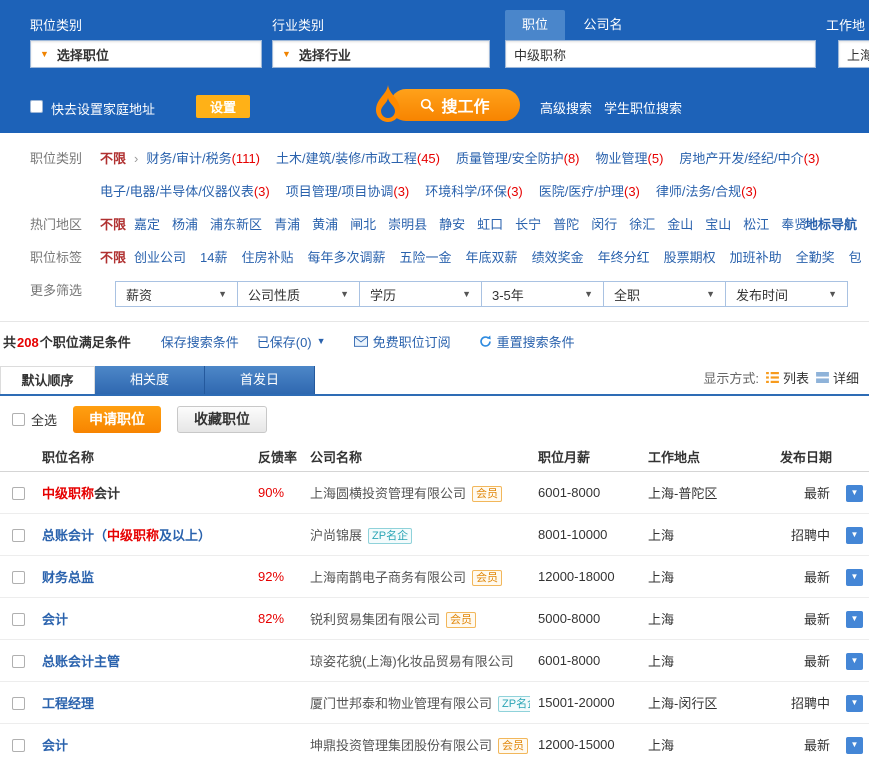 This screenshot has height=765, width=869. Describe the element at coordinates (706, 191) in the screenshot. I see `job-category-link: 律师/法务/合规(3)` at that location.